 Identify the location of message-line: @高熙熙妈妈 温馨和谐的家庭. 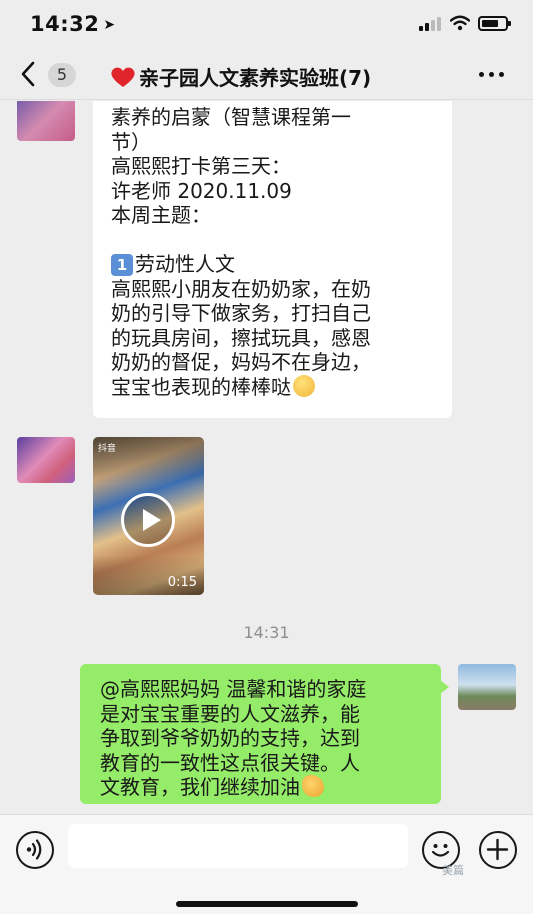
(233, 689).